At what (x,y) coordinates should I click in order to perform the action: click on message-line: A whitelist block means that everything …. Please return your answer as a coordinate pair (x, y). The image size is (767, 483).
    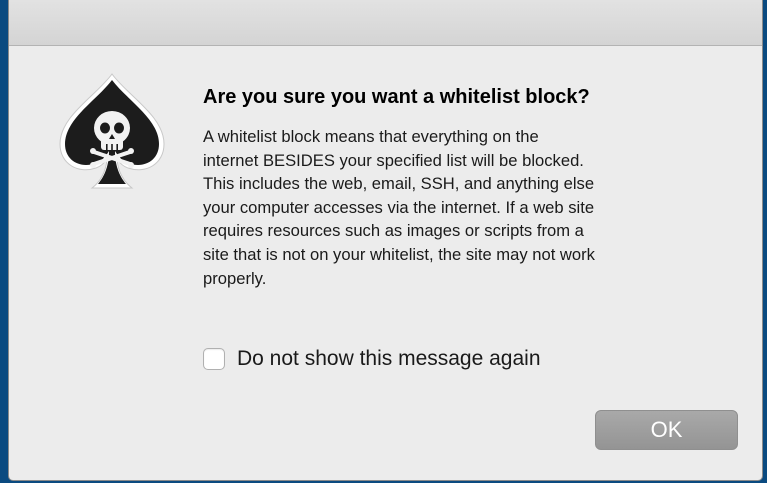
    Looking at the image, I should click on (371, 136).